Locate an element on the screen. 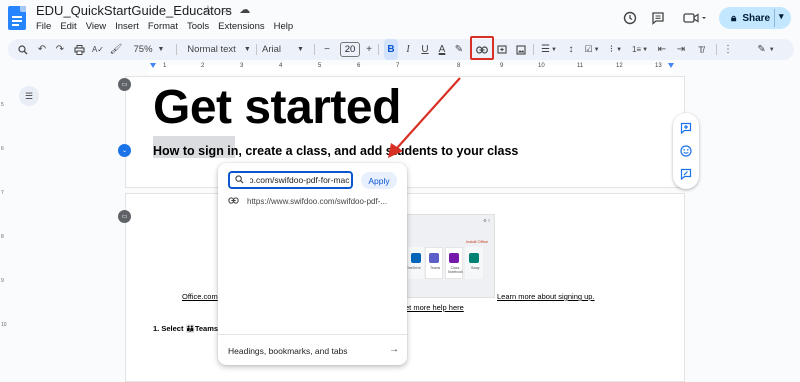  star-icon: ☆ is located at coordinates (208, 9).